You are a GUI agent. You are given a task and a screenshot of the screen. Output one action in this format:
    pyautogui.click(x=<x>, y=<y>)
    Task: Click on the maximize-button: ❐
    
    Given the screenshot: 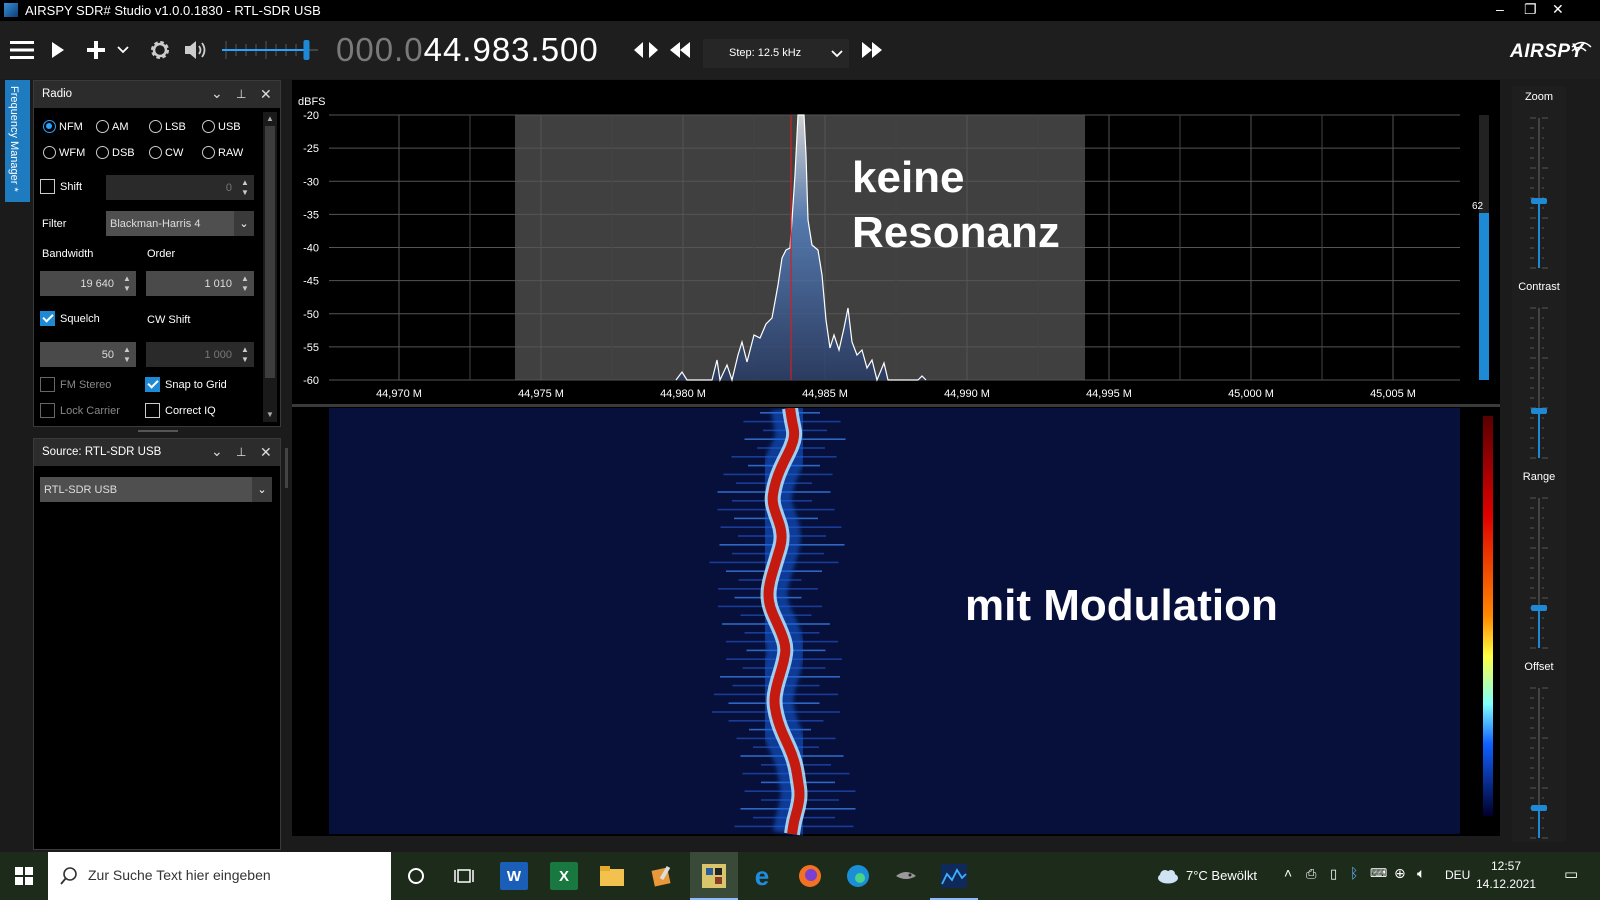 What is the action you would take?
    pyautogui.click(x=1530, y=9)
    